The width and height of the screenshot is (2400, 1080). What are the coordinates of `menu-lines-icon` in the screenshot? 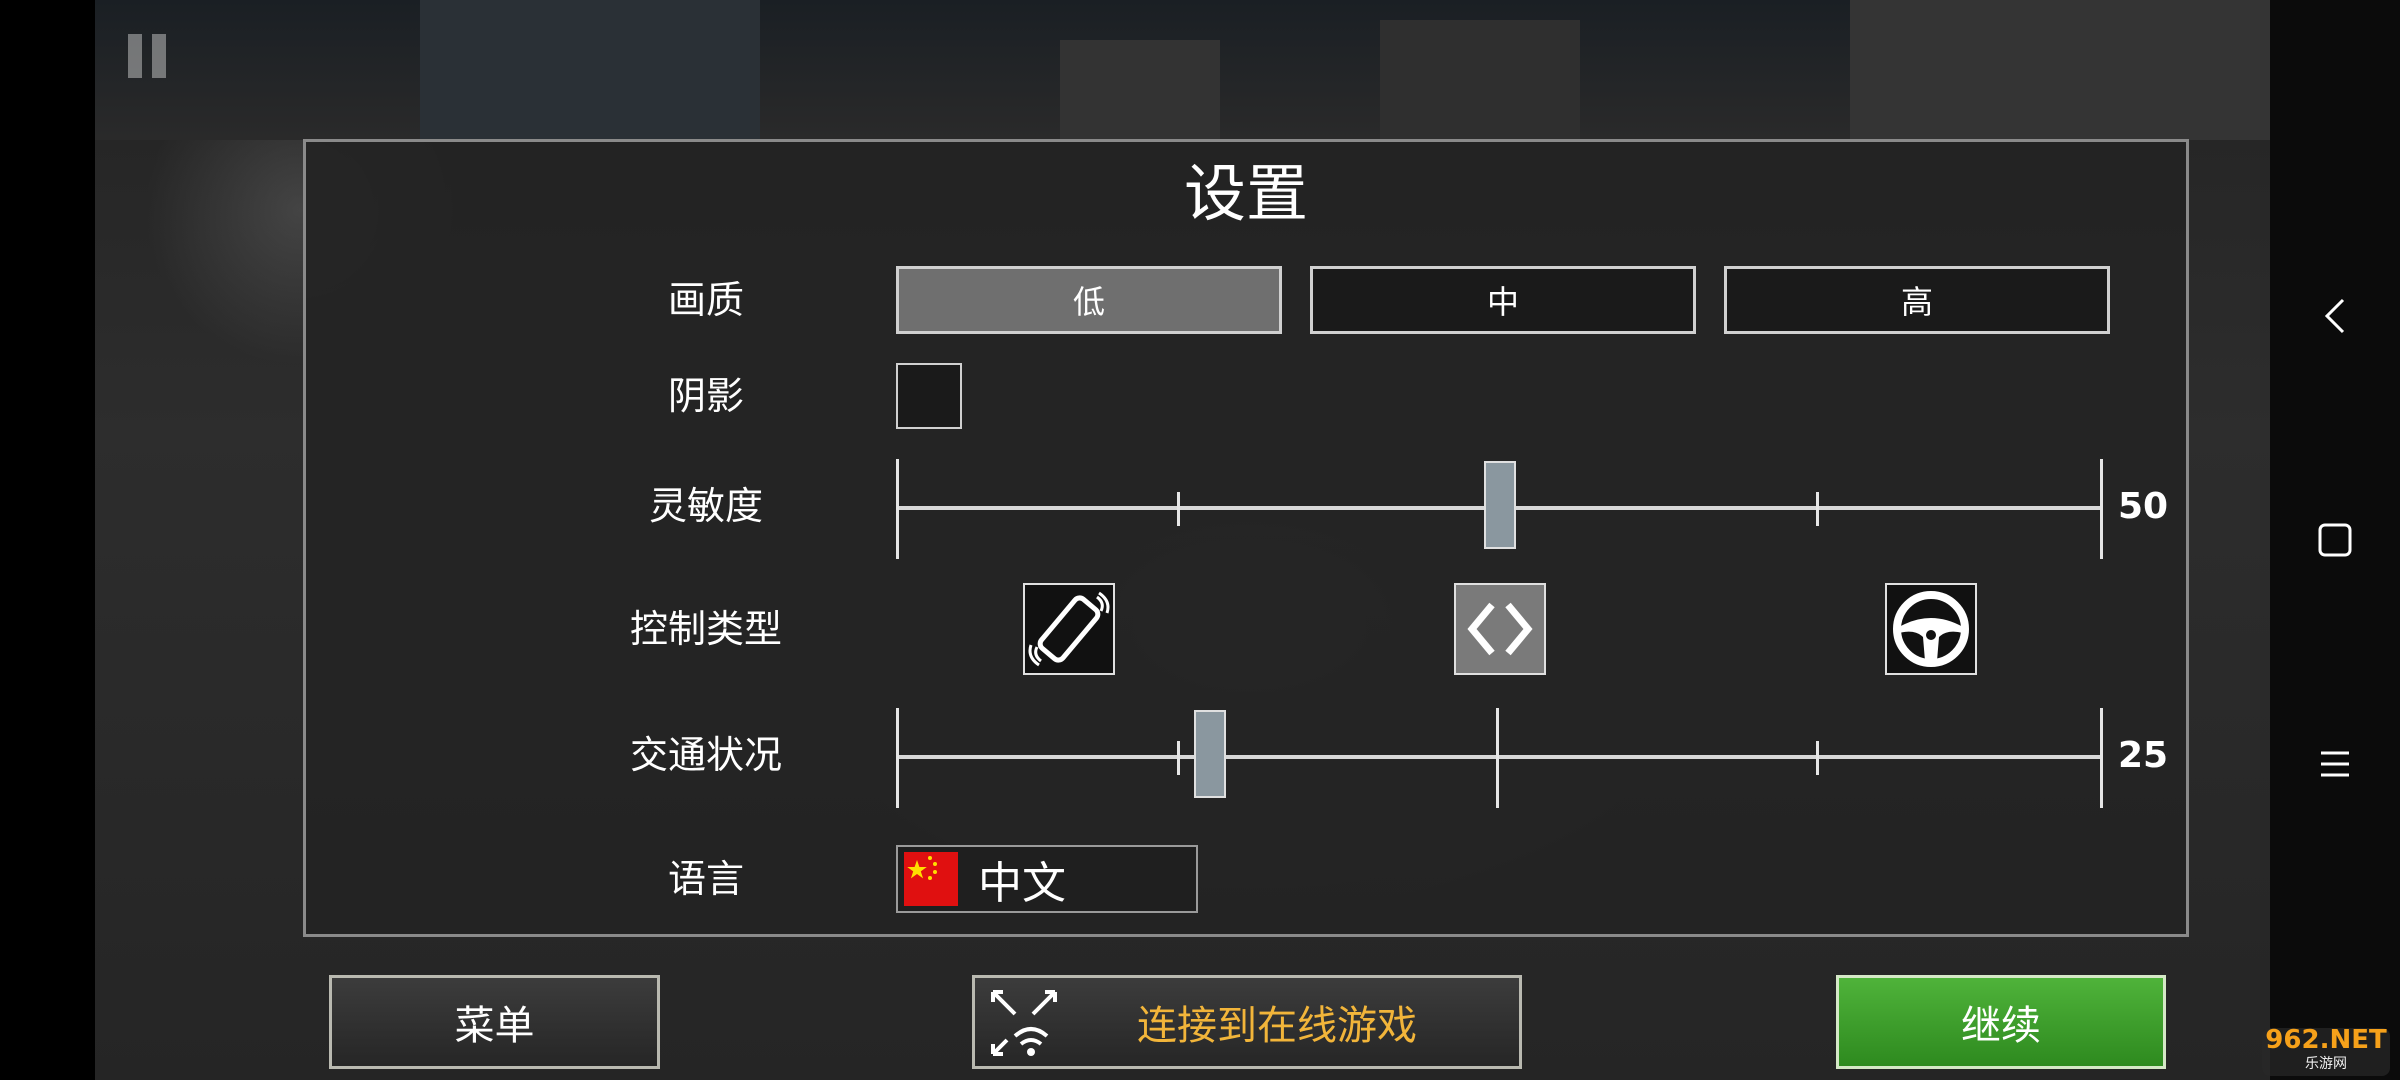 It's located at (2335, 764).